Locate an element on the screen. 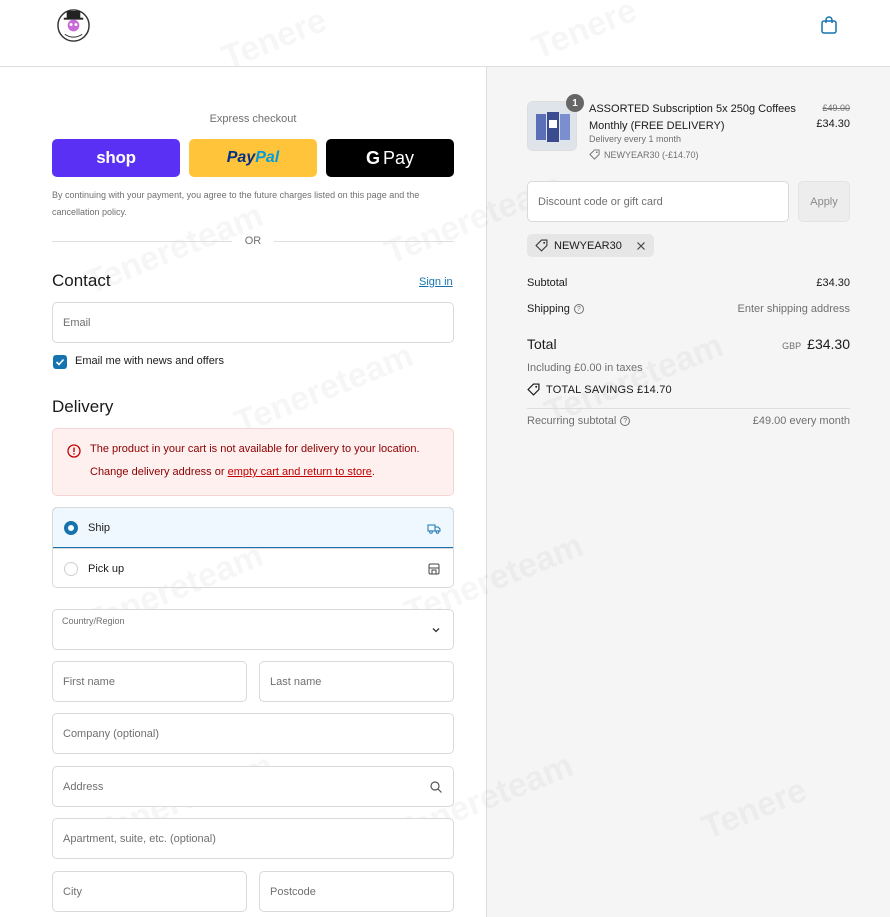 This screenshot has width=890, height=917. address-field: Address is located at coordinates (253, 786).